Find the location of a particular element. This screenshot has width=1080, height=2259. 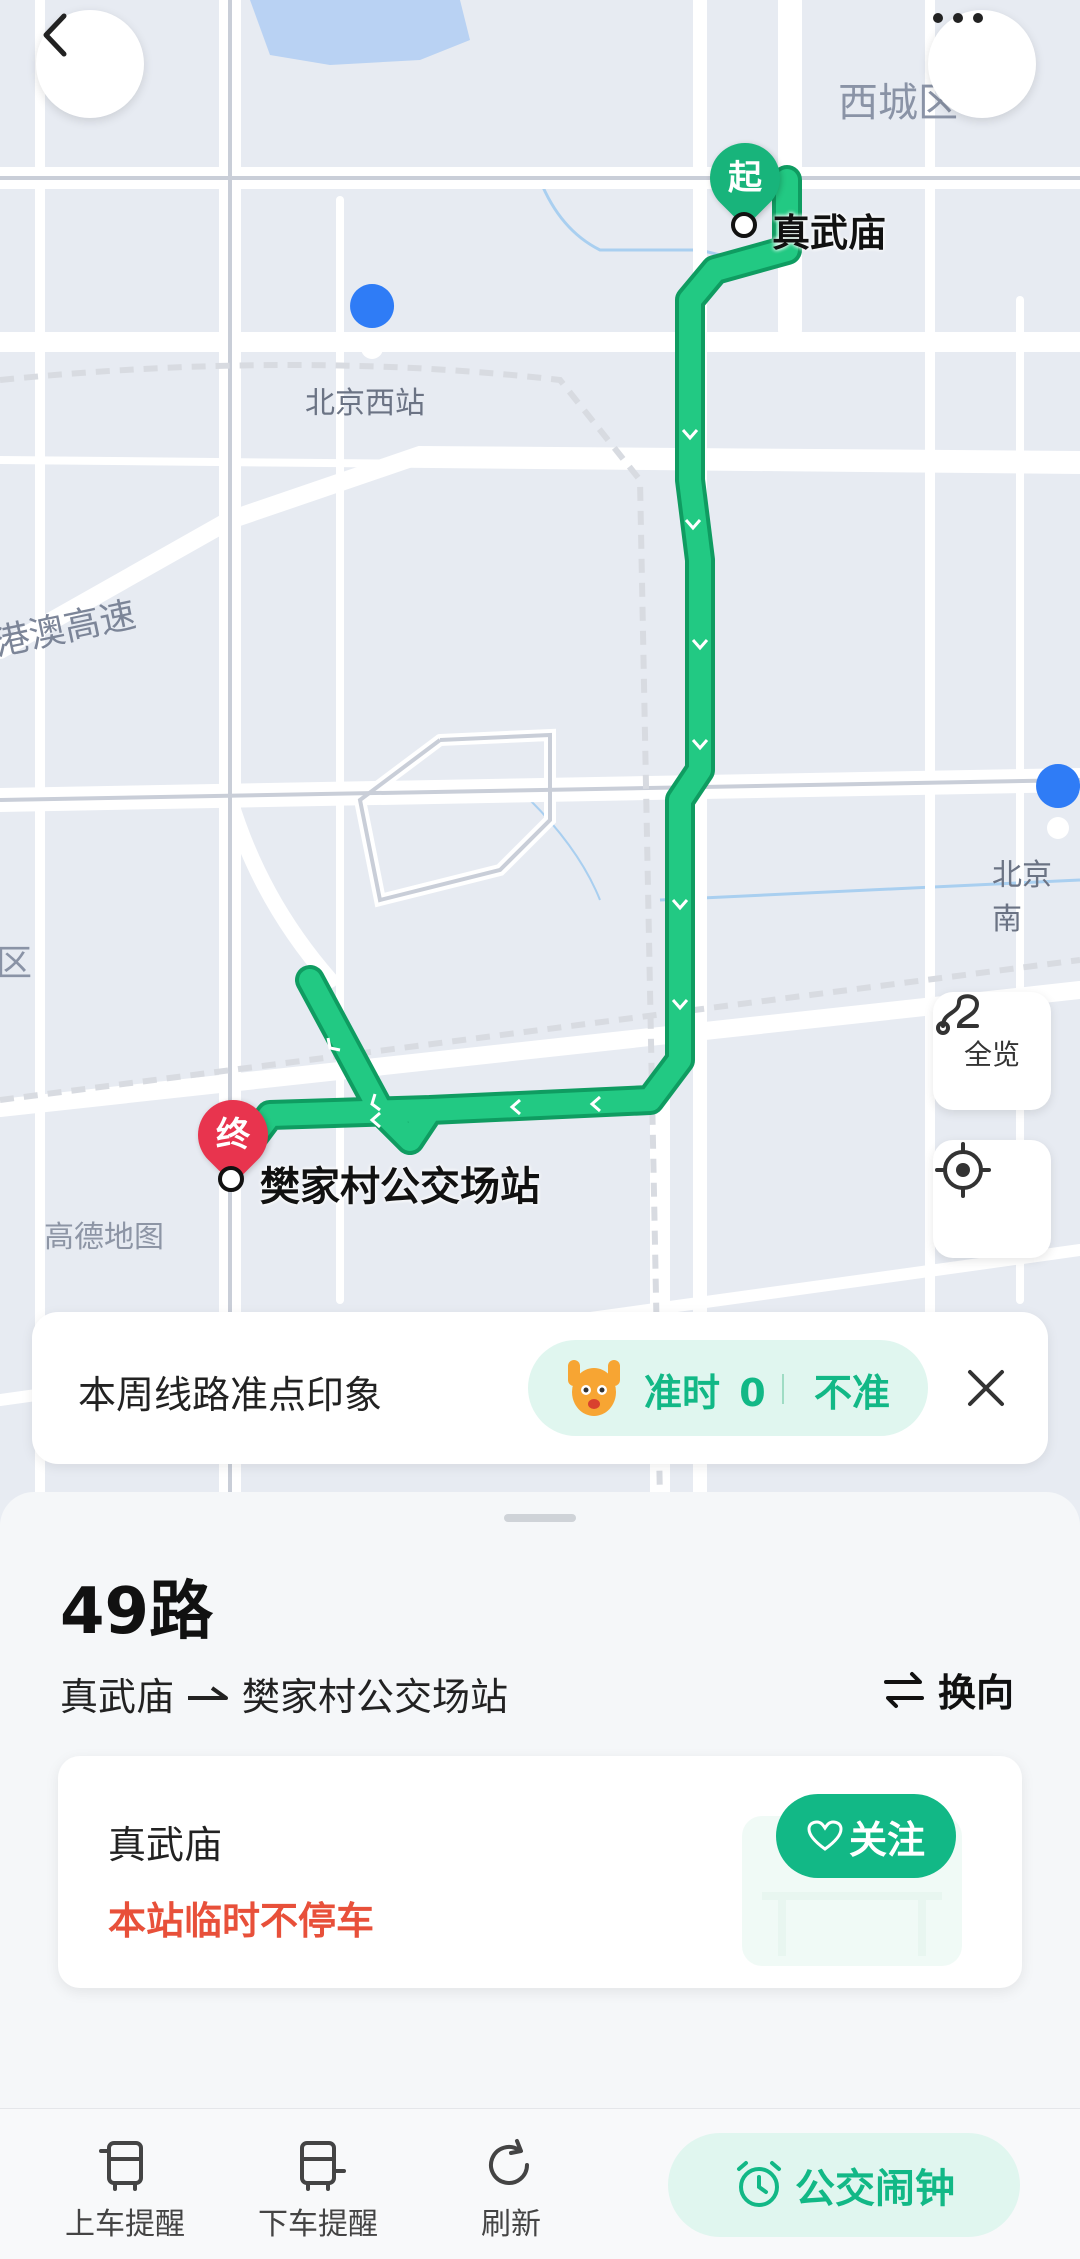

late-option: 不准 is located at coordinates (852, 1389).